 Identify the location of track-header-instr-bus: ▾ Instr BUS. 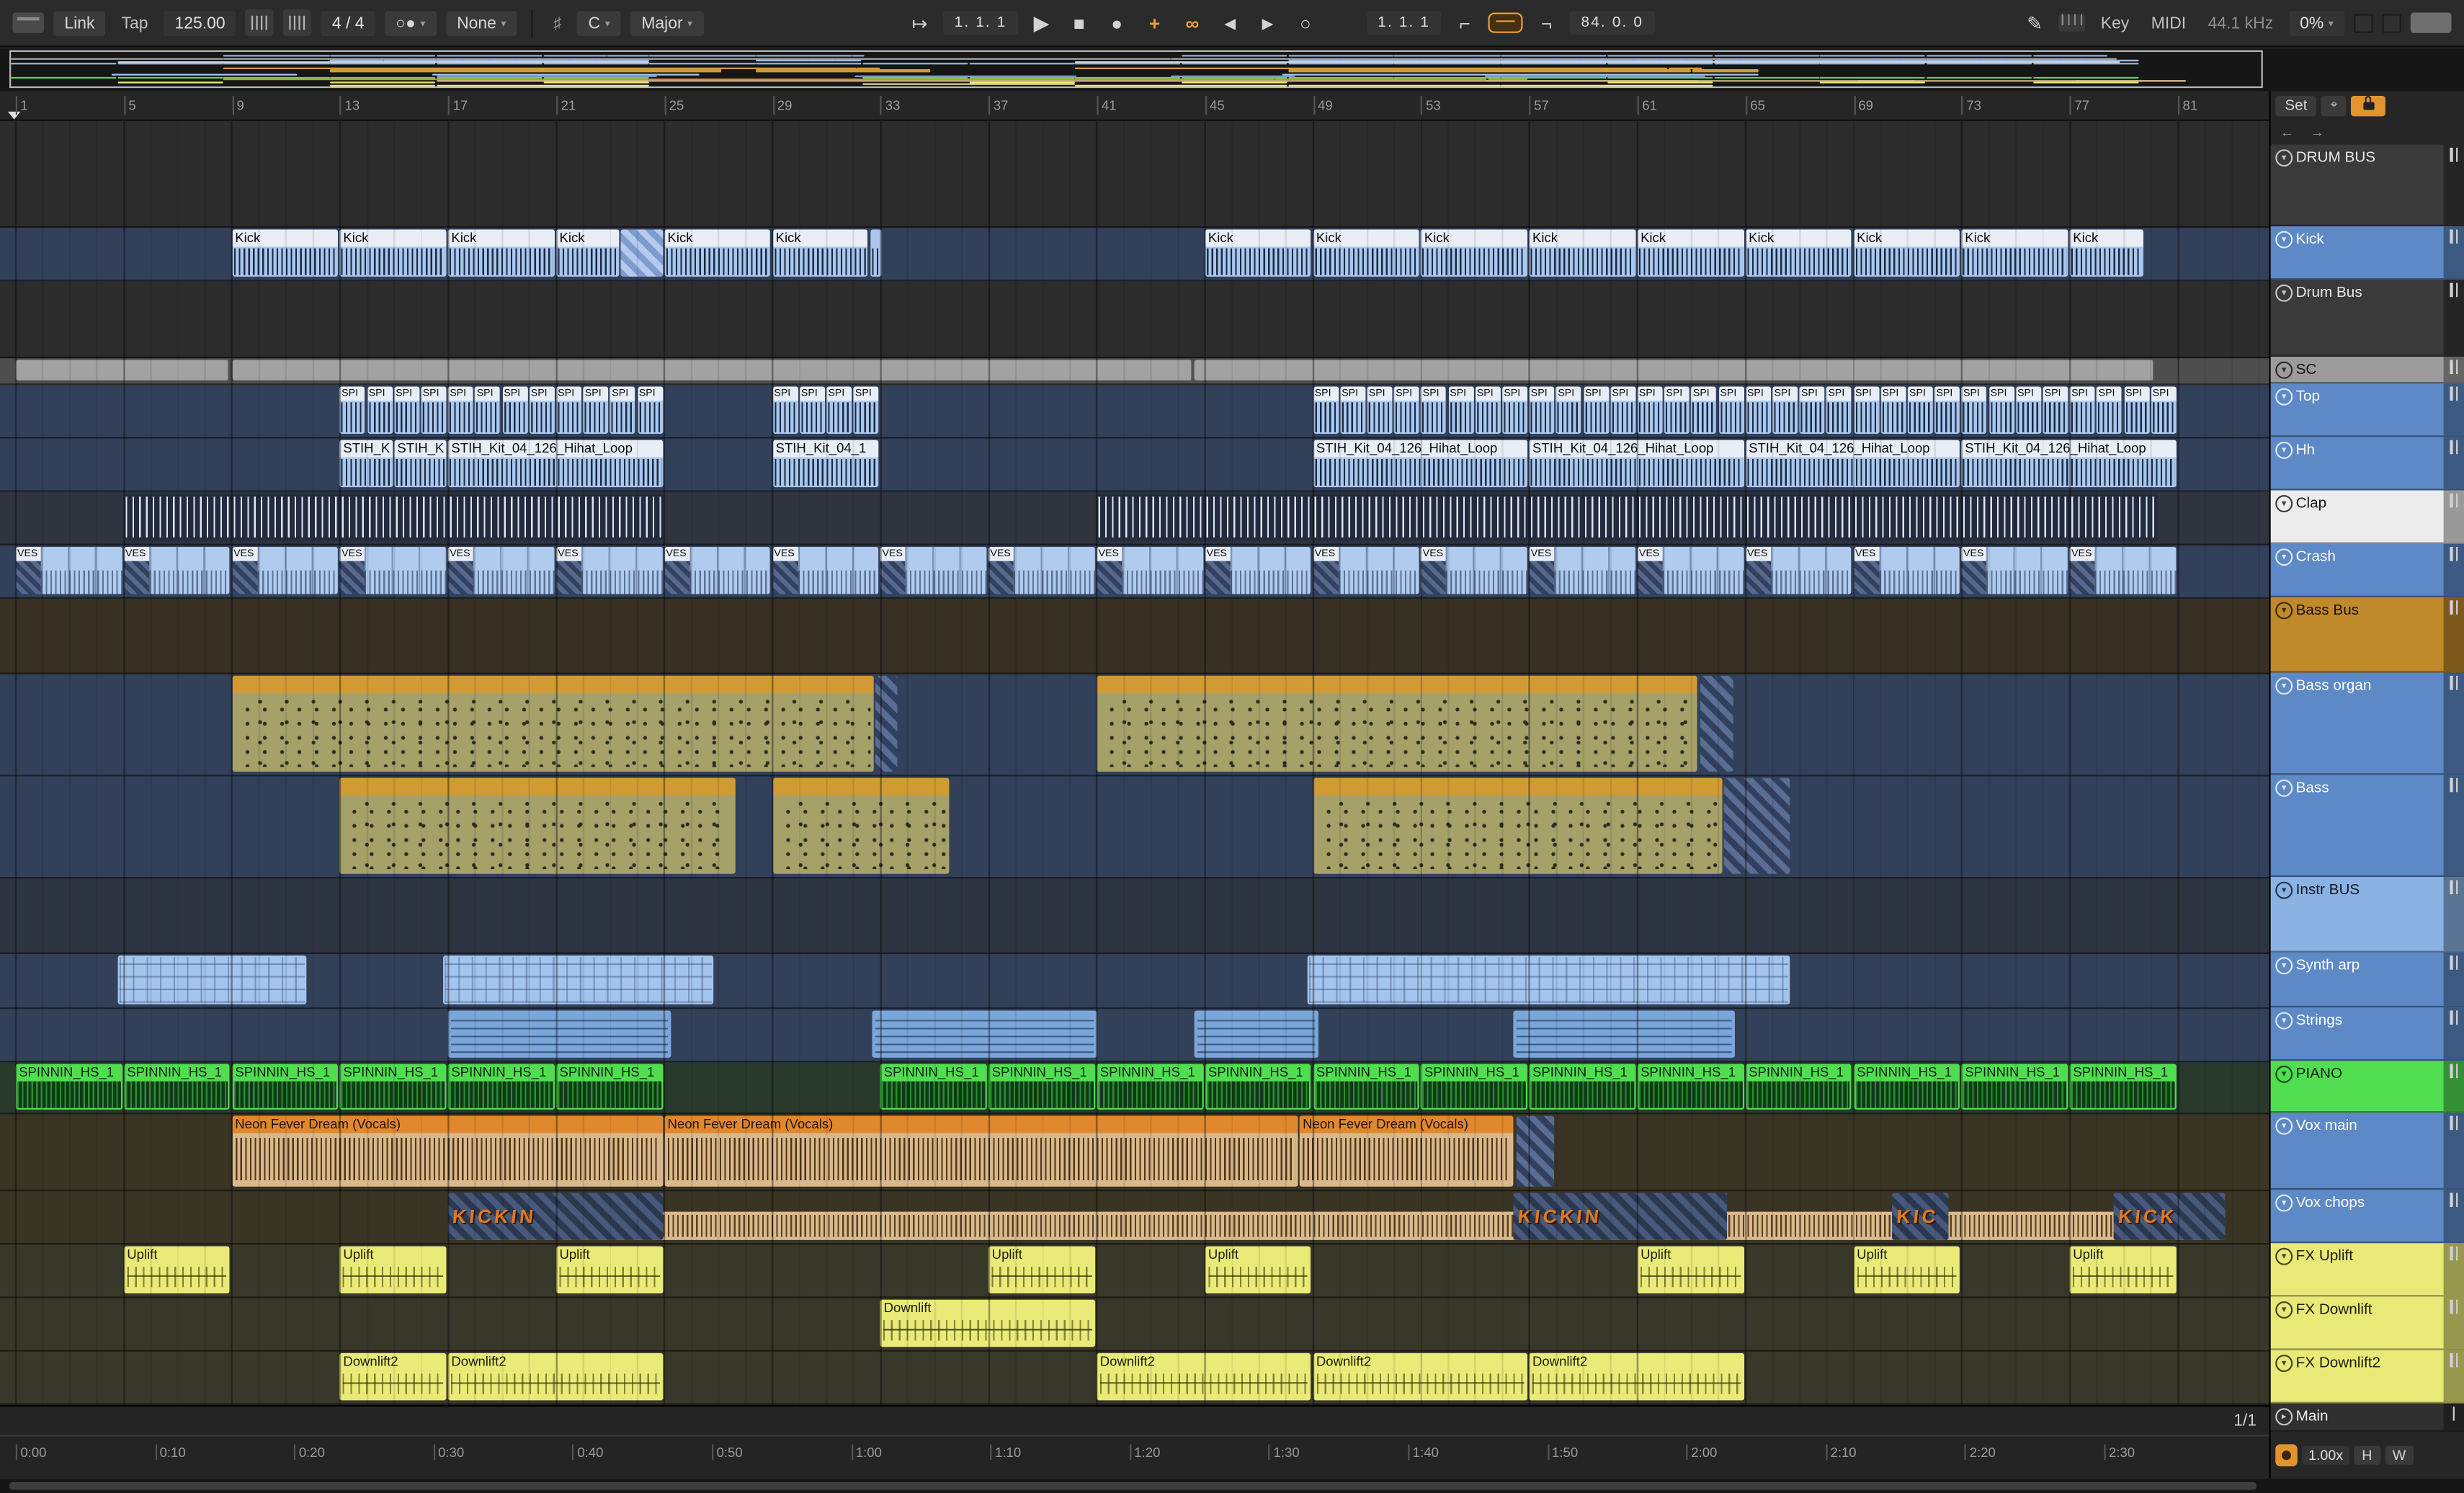
(2367, 915).